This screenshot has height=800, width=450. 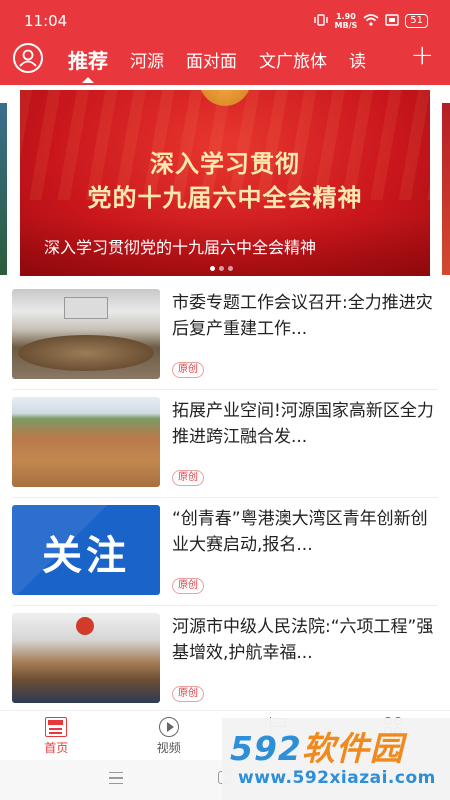 What do you see at coordinates (293, 59) in the screenshot?
I see `tab-culture-tourism: 文广旅体` at bounding box center [293, 59].